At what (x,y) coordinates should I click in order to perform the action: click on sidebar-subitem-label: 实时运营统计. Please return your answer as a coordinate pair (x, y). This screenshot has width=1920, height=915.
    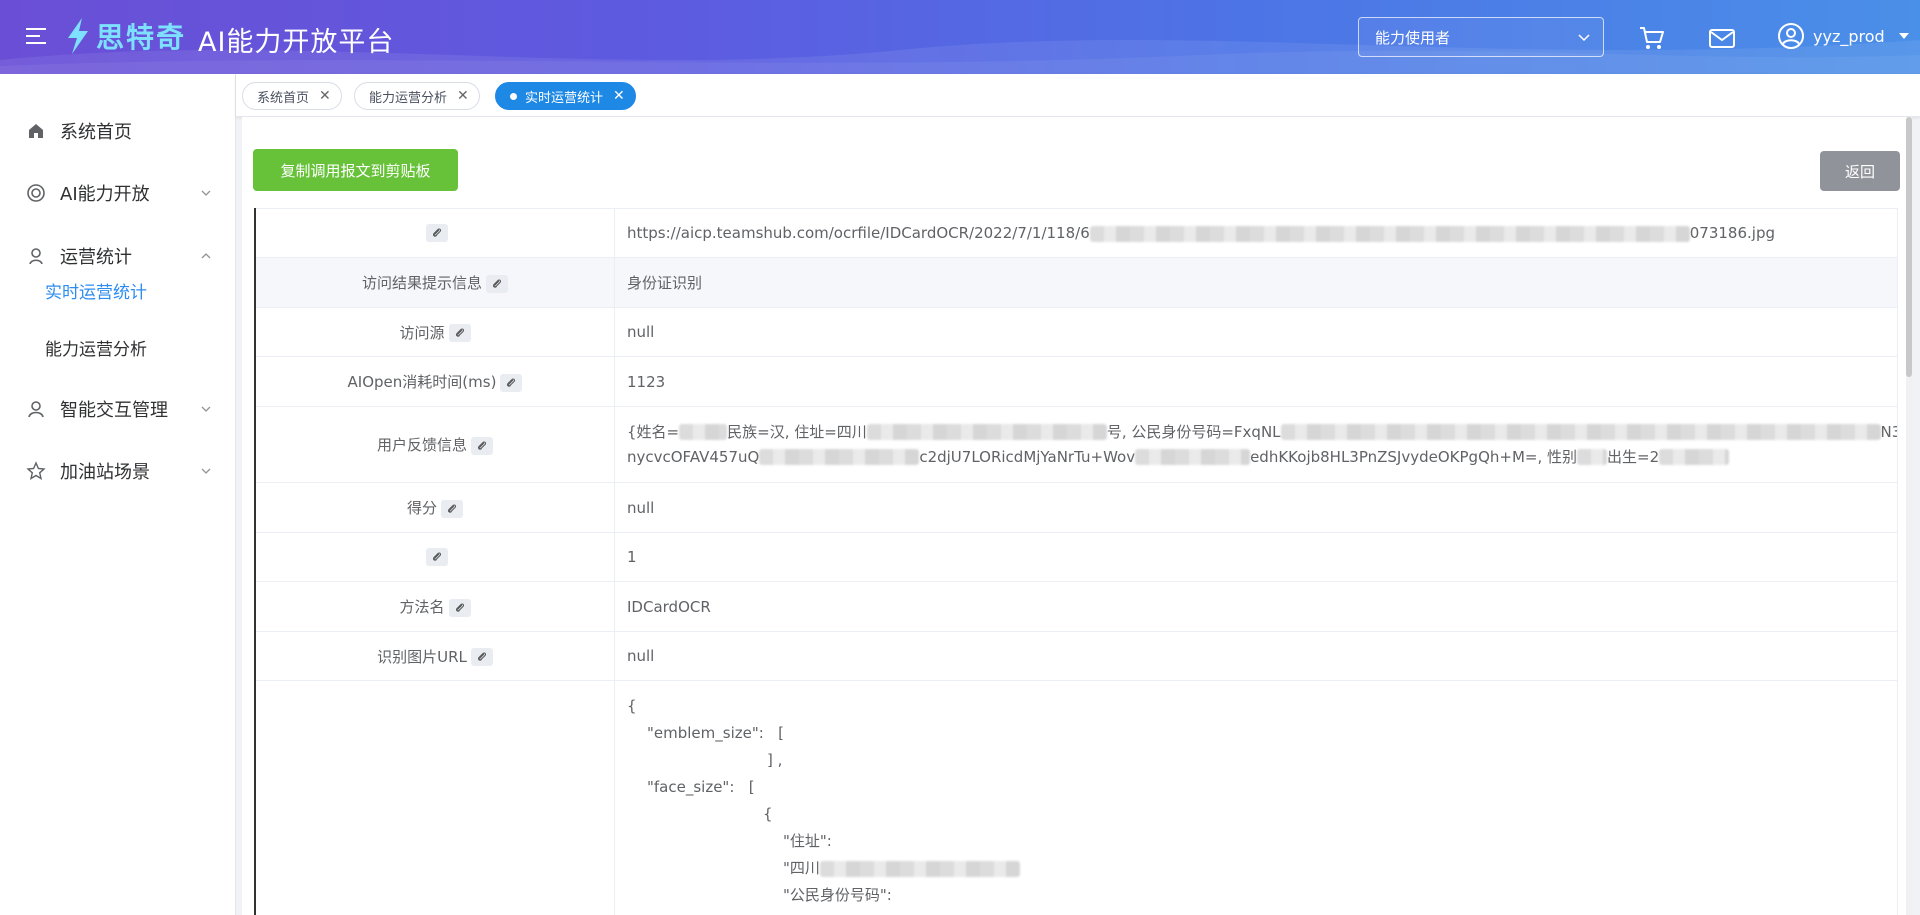
    Looking at the image, I should click on (96, 292).